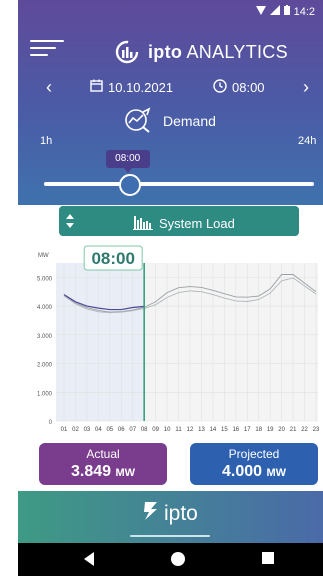  Describe the element at coordinates (179, 184) in the screenshot. I see `hour-slider-track` at that location.